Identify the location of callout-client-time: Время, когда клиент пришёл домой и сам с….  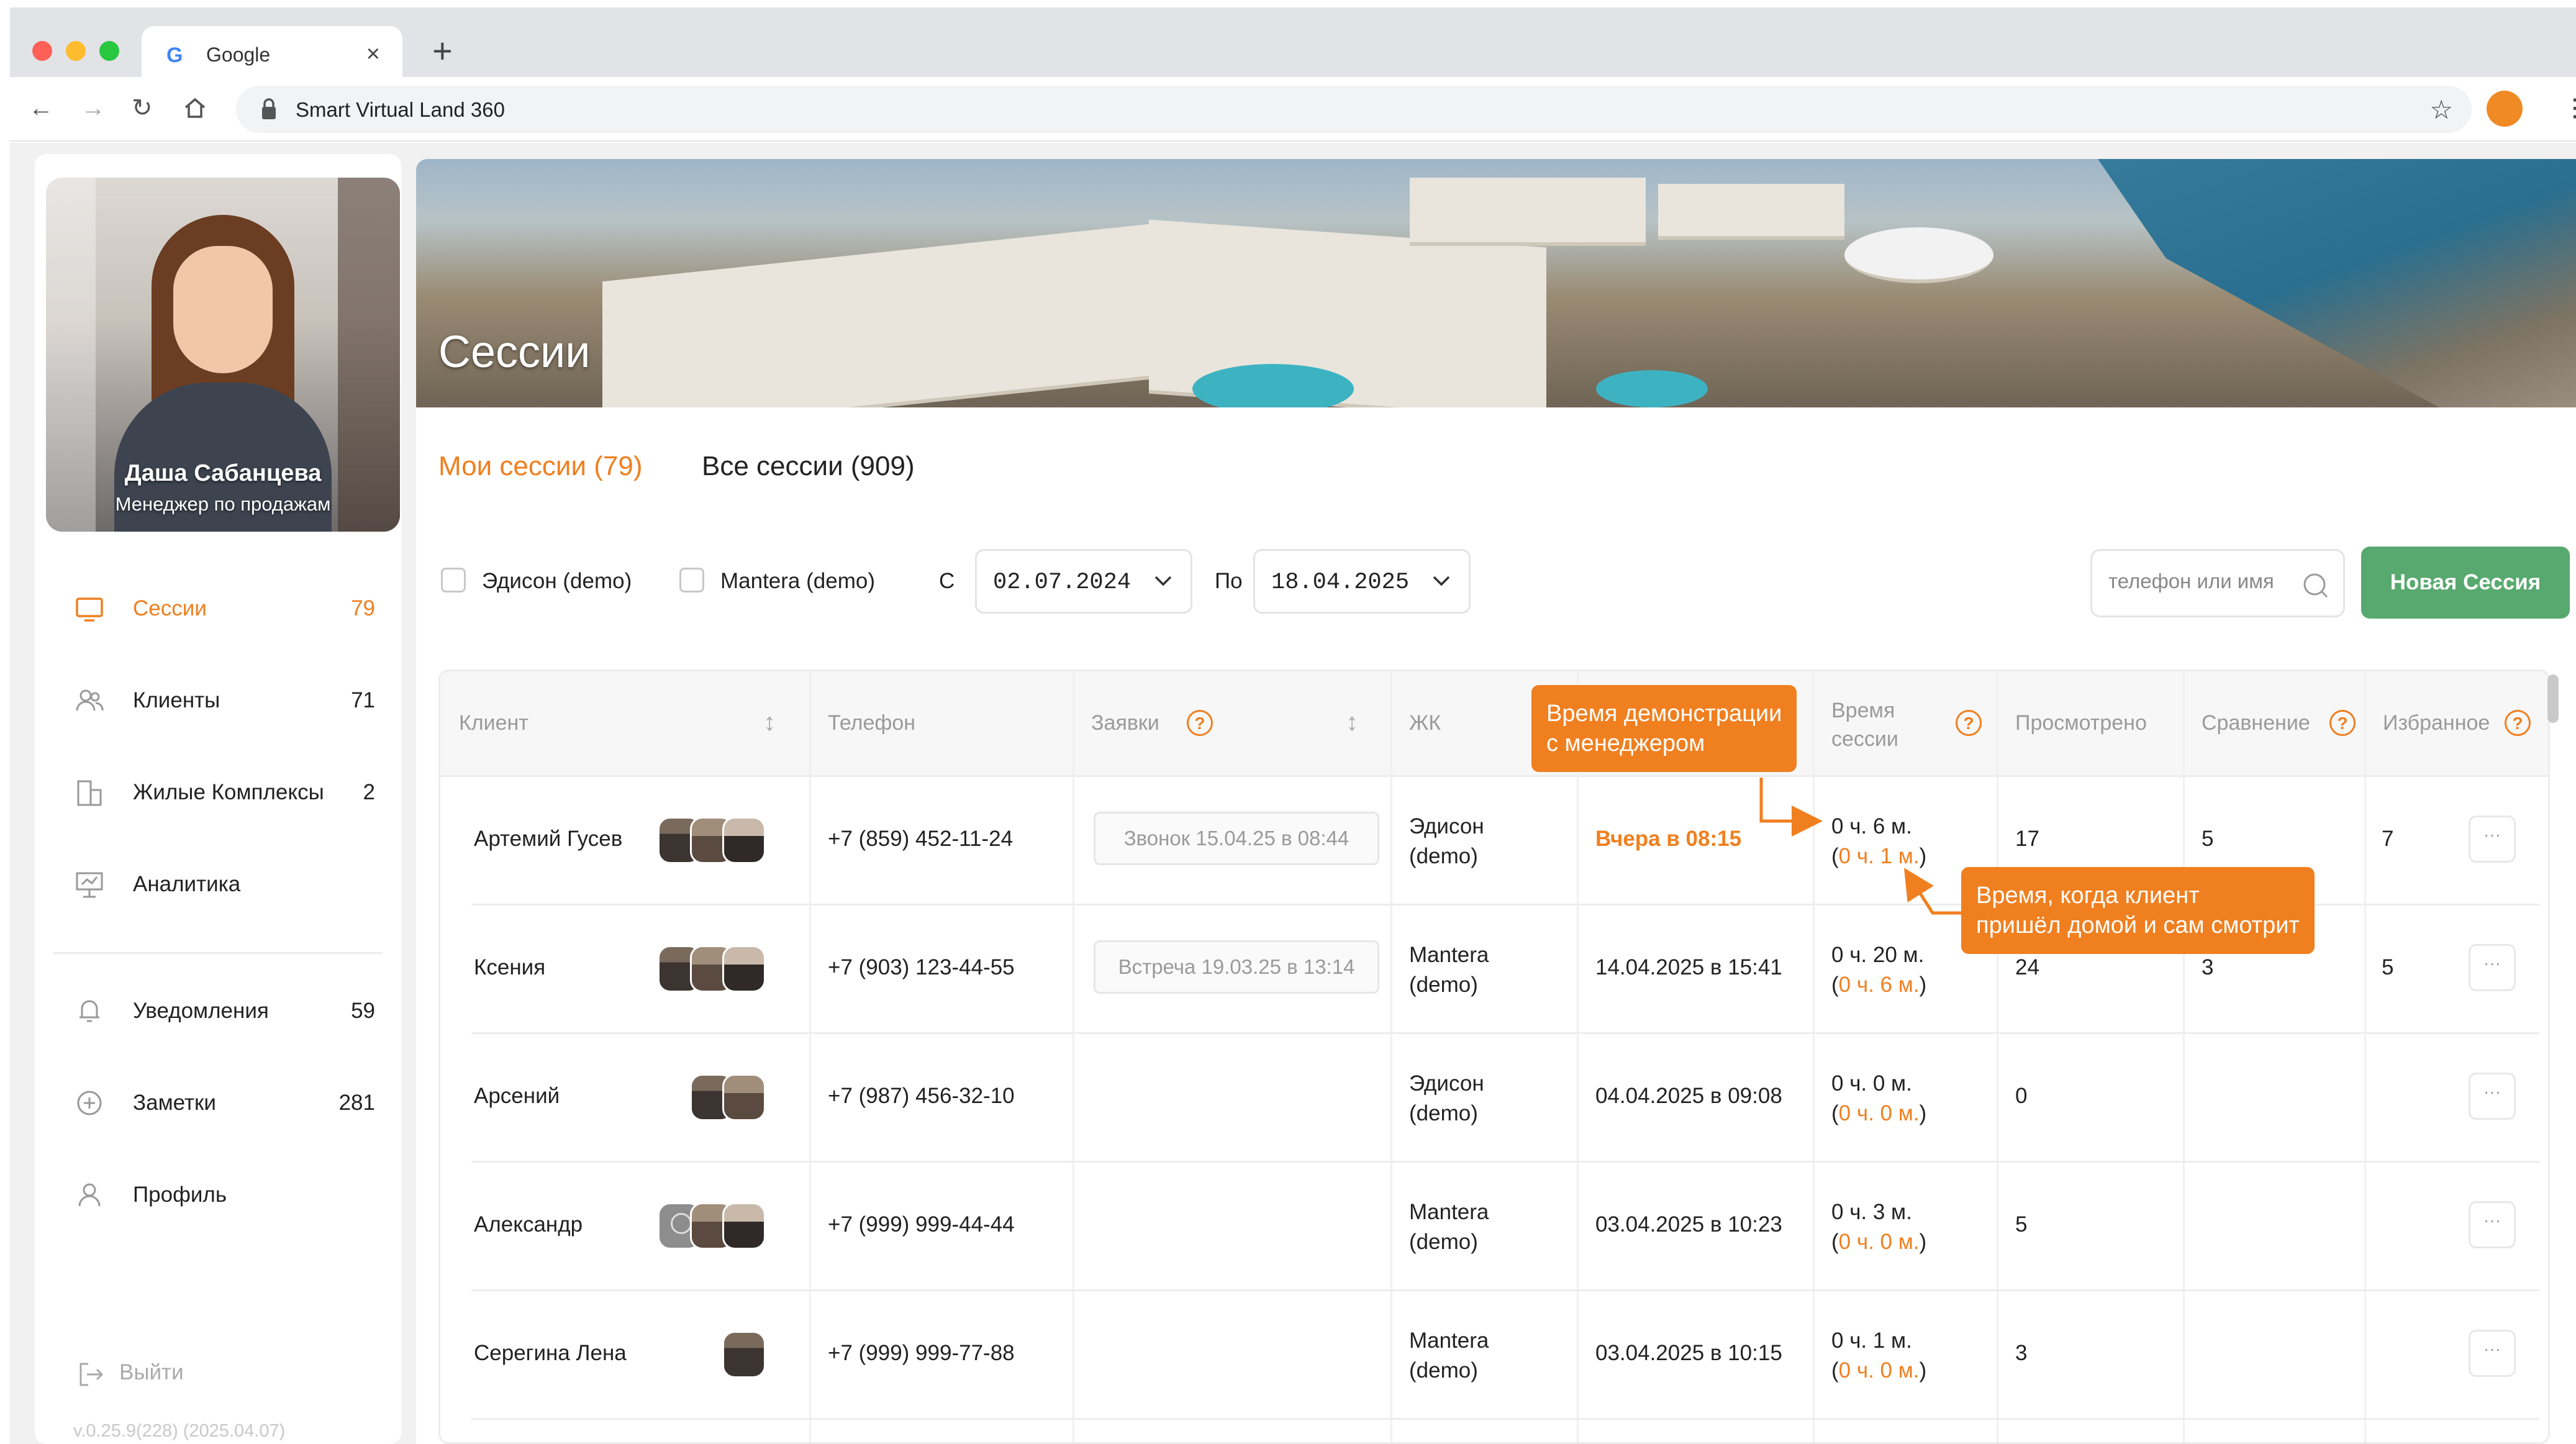
(2138, 910).